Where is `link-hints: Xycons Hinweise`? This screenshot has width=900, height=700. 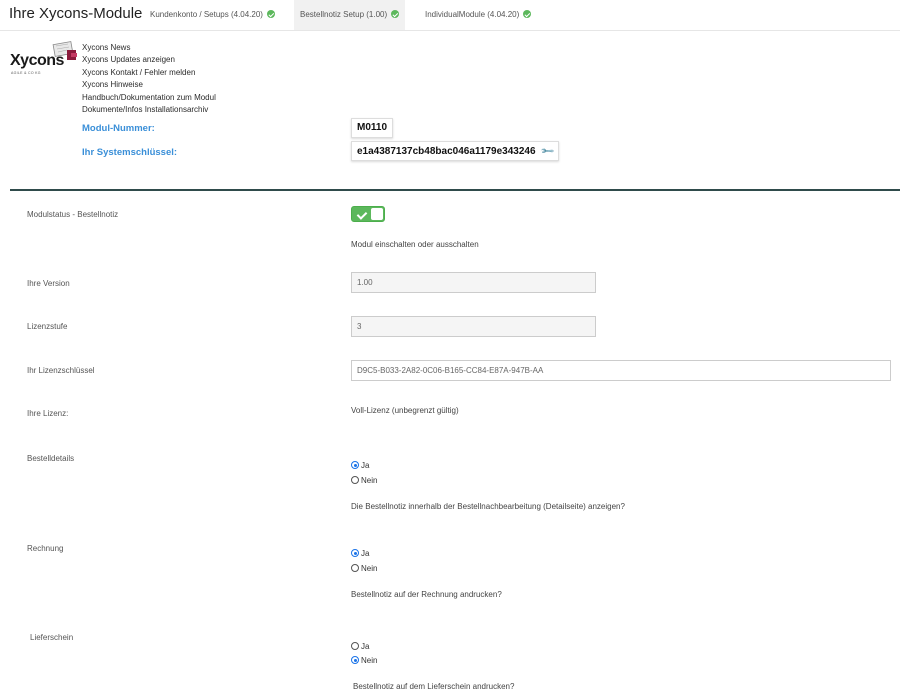
link-hints: Xycons Hinweise is located at coordinates (149, 85).